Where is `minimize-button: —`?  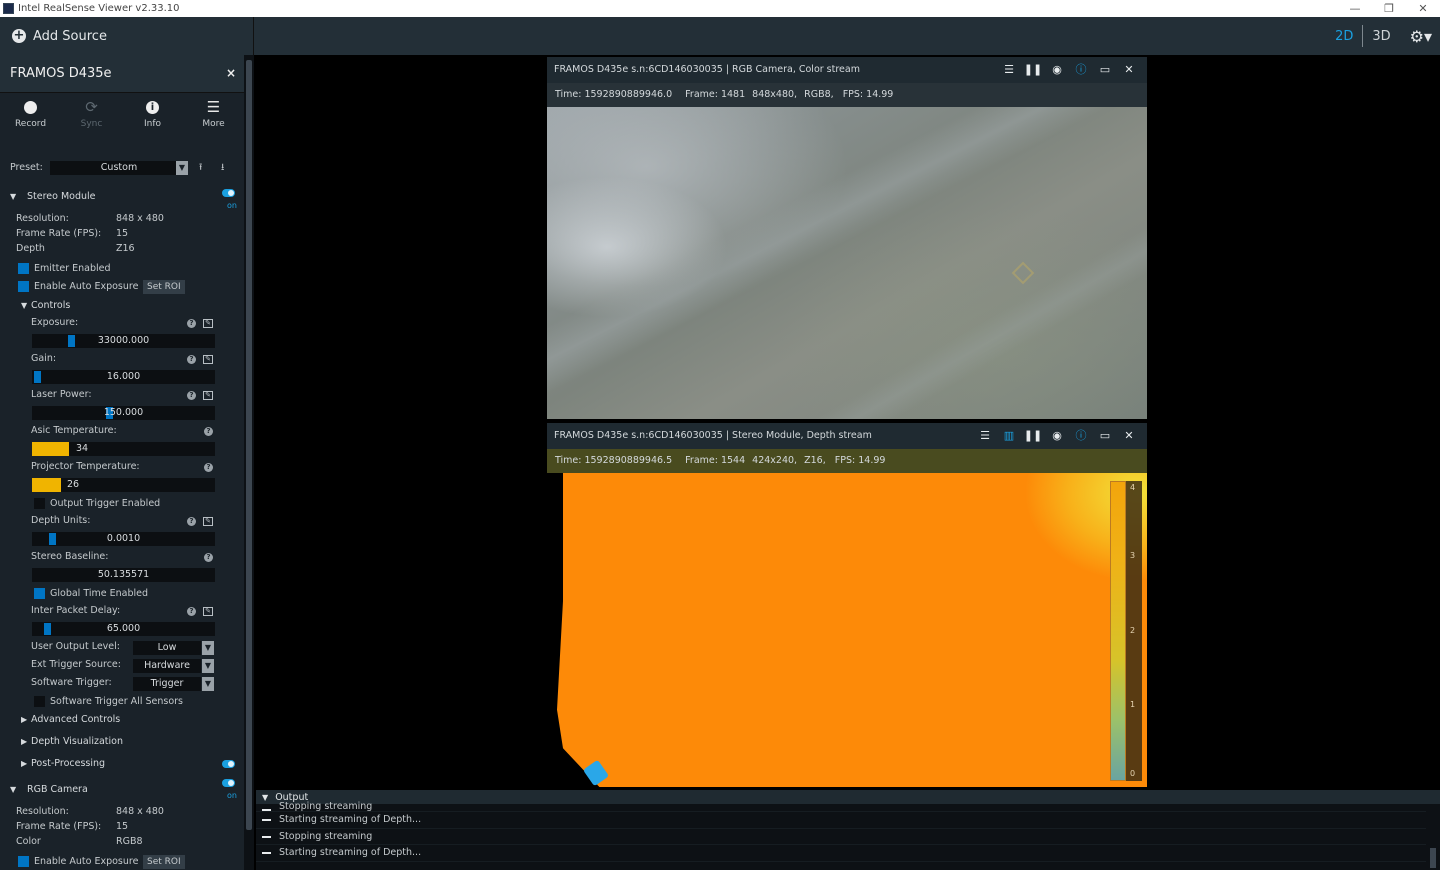
minimize-button: — is located at coordinates (1355, 8).